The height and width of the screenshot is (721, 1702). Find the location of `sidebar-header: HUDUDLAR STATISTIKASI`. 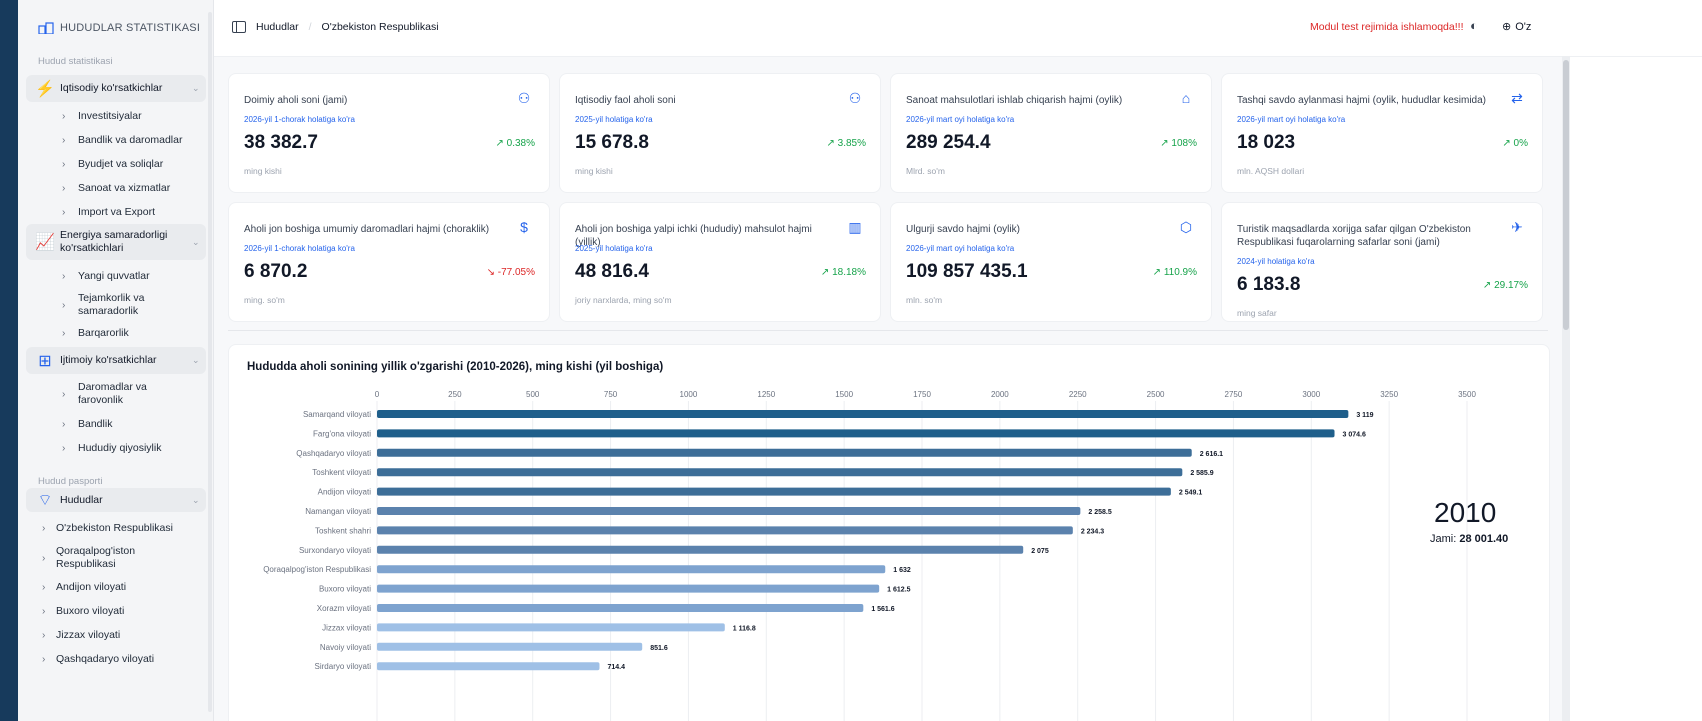

sidebar-header: HUDUDLAR STATISTIKASI is located at coordinates (119, 28).